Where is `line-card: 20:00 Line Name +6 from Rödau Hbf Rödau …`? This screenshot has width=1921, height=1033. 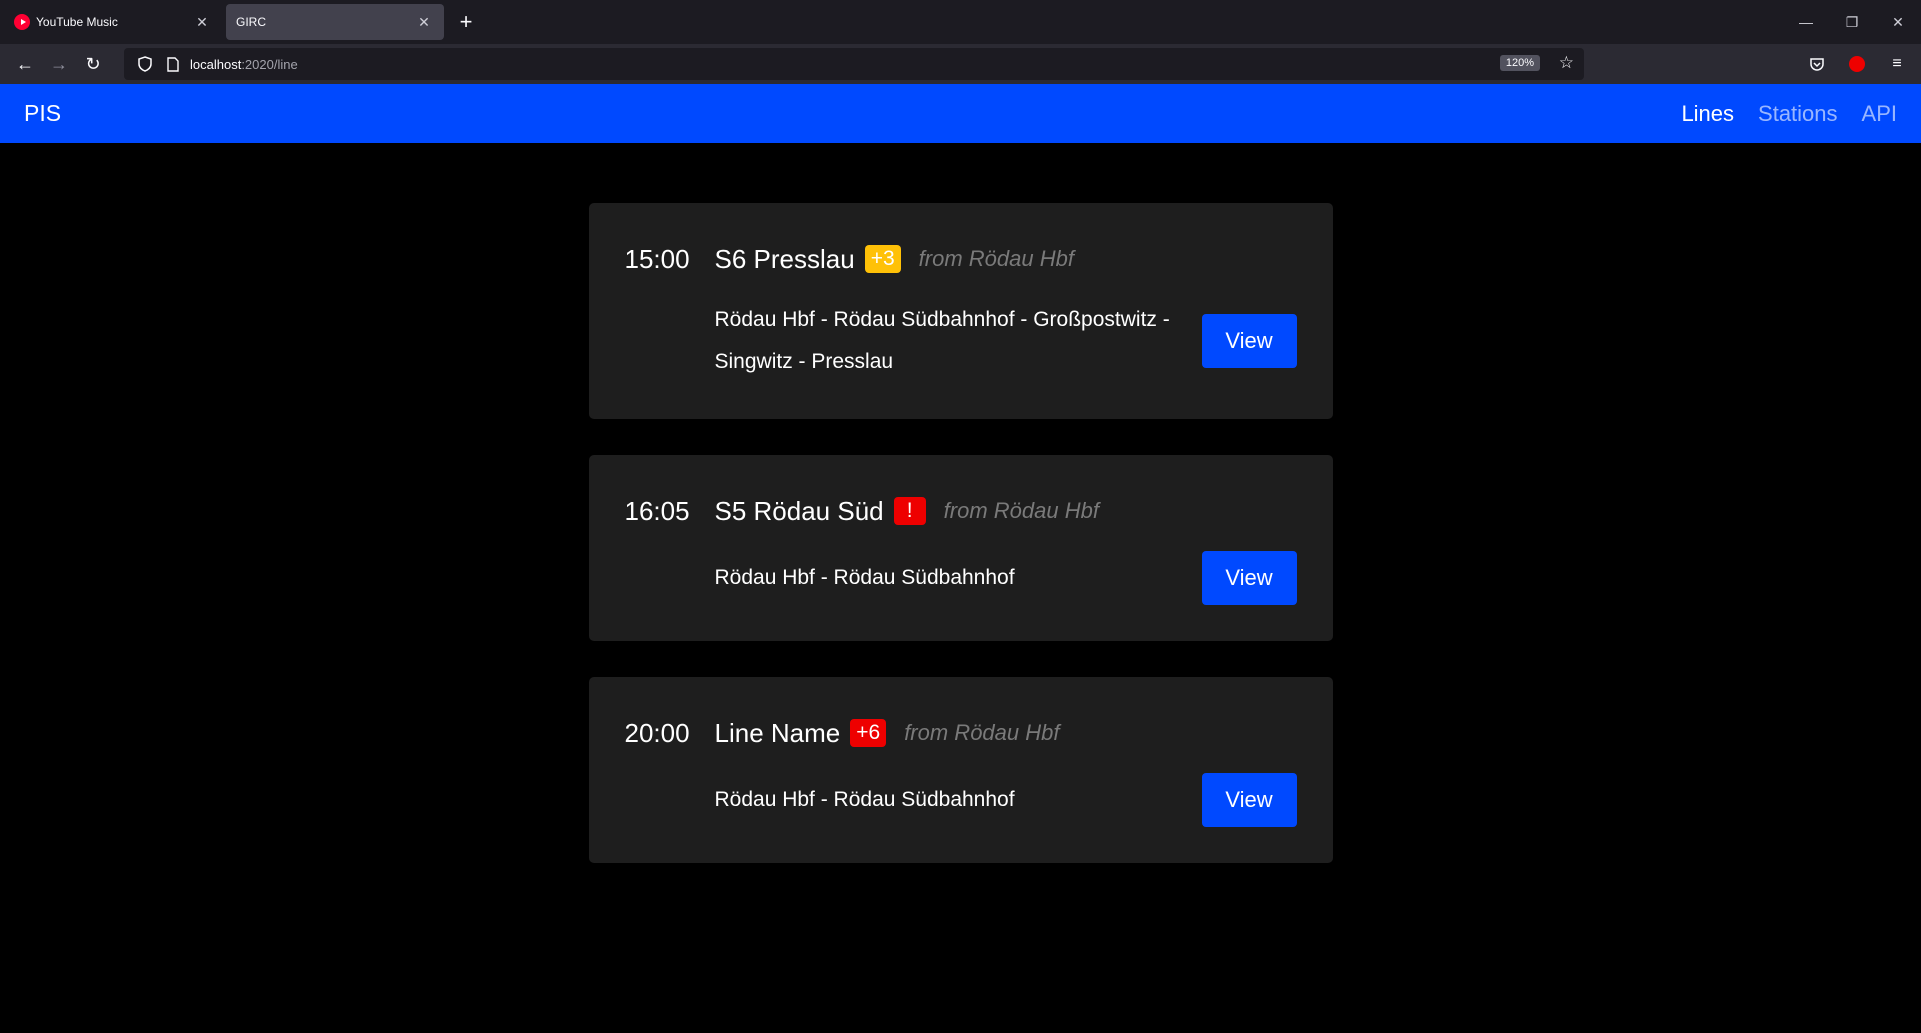 line-card: 20:00 Line Name +6 from Rödau Hbf Rödau … is located at coordinates (960, 770).